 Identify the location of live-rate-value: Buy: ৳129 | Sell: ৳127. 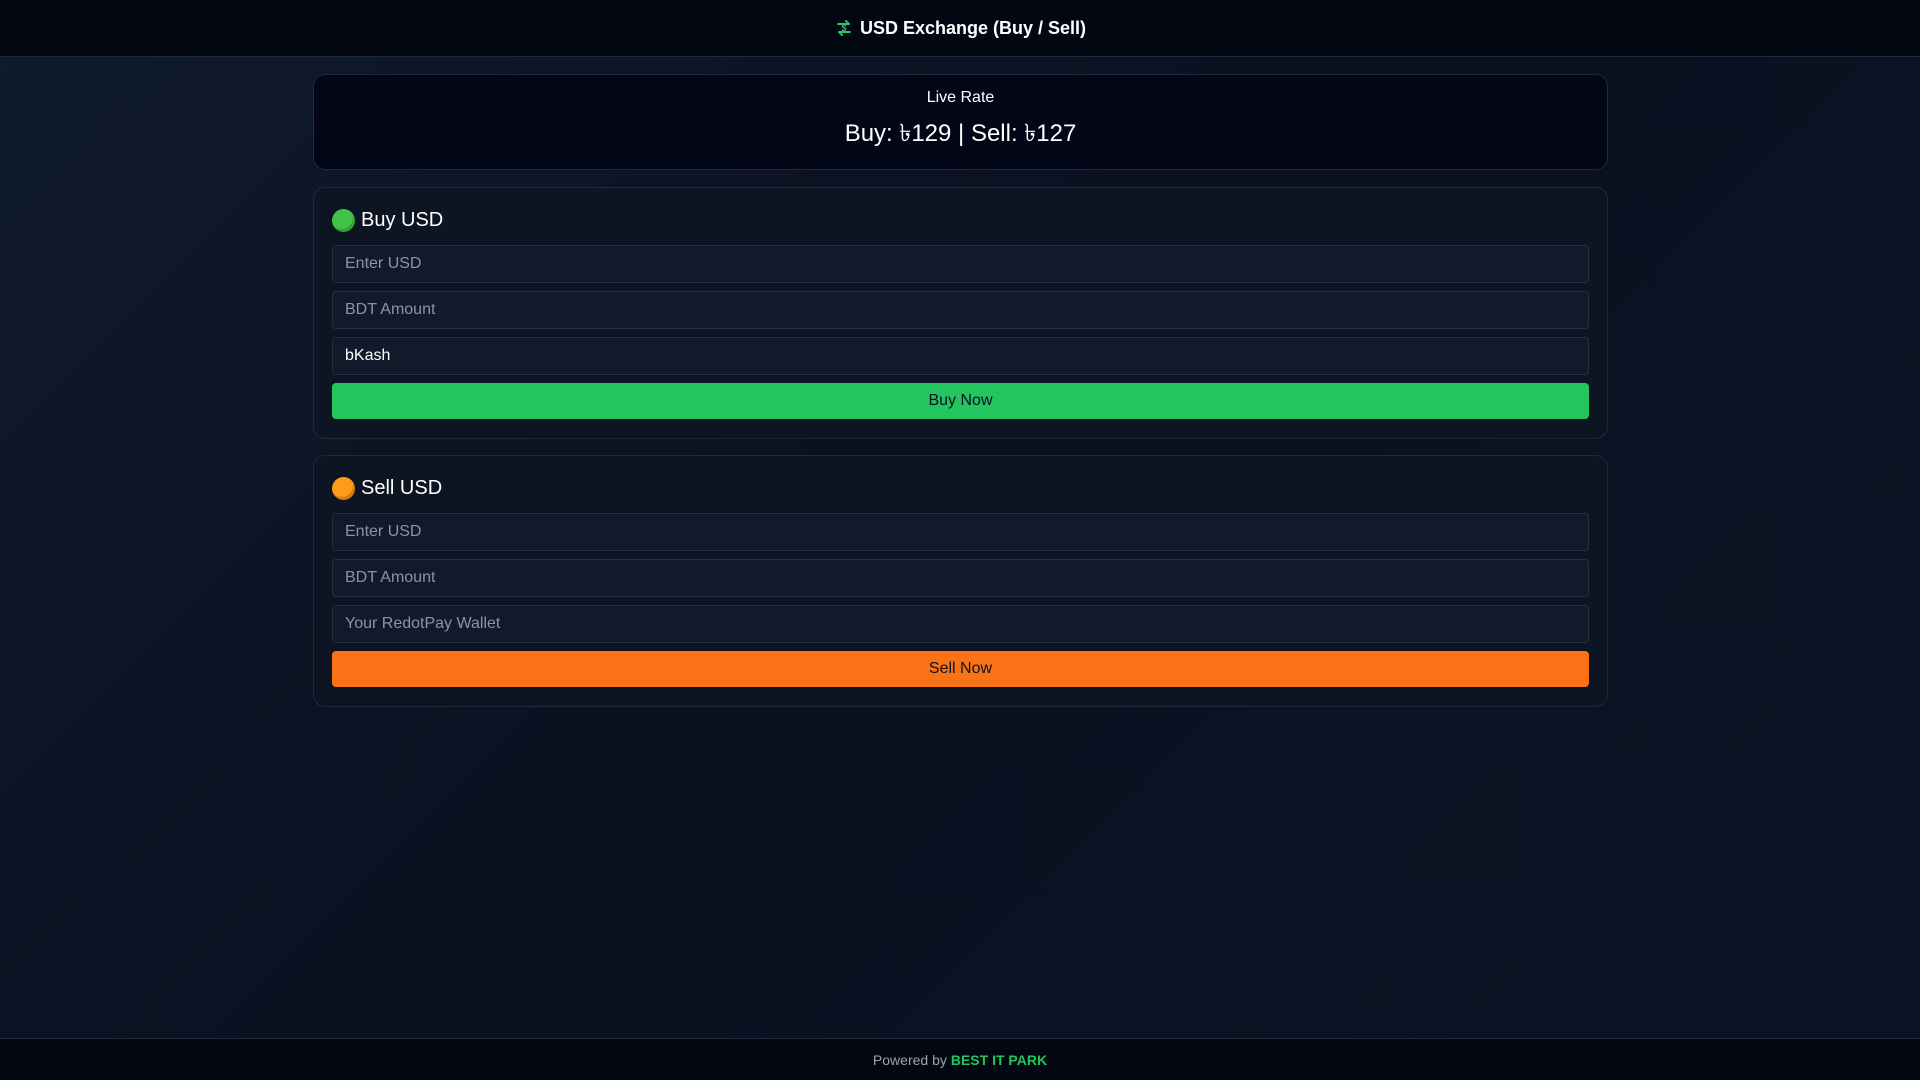
(960, 133).